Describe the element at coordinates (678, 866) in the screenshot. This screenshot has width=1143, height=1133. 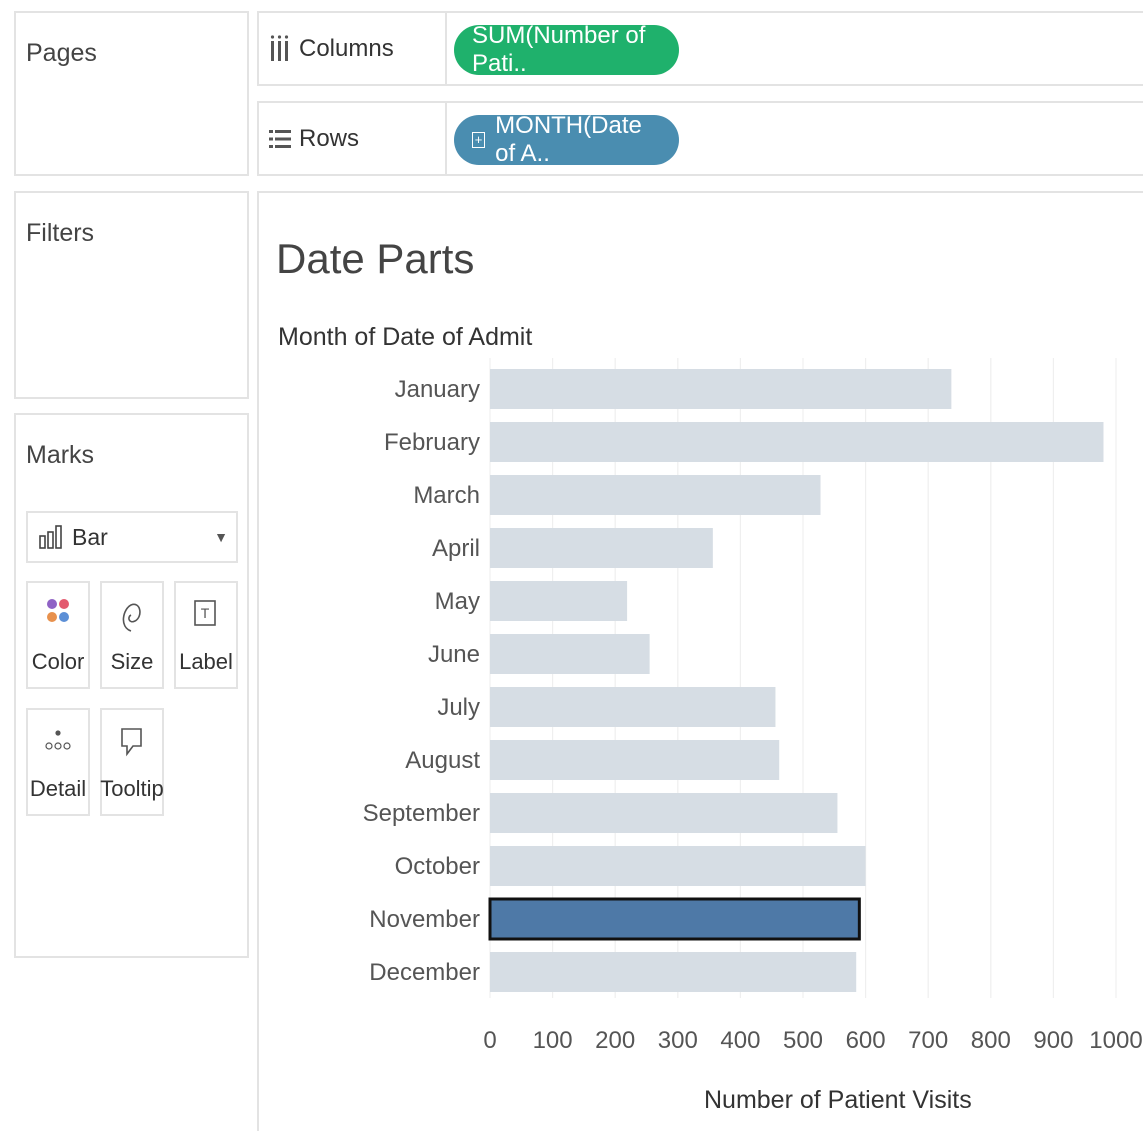
I see `bar-october` at that location.